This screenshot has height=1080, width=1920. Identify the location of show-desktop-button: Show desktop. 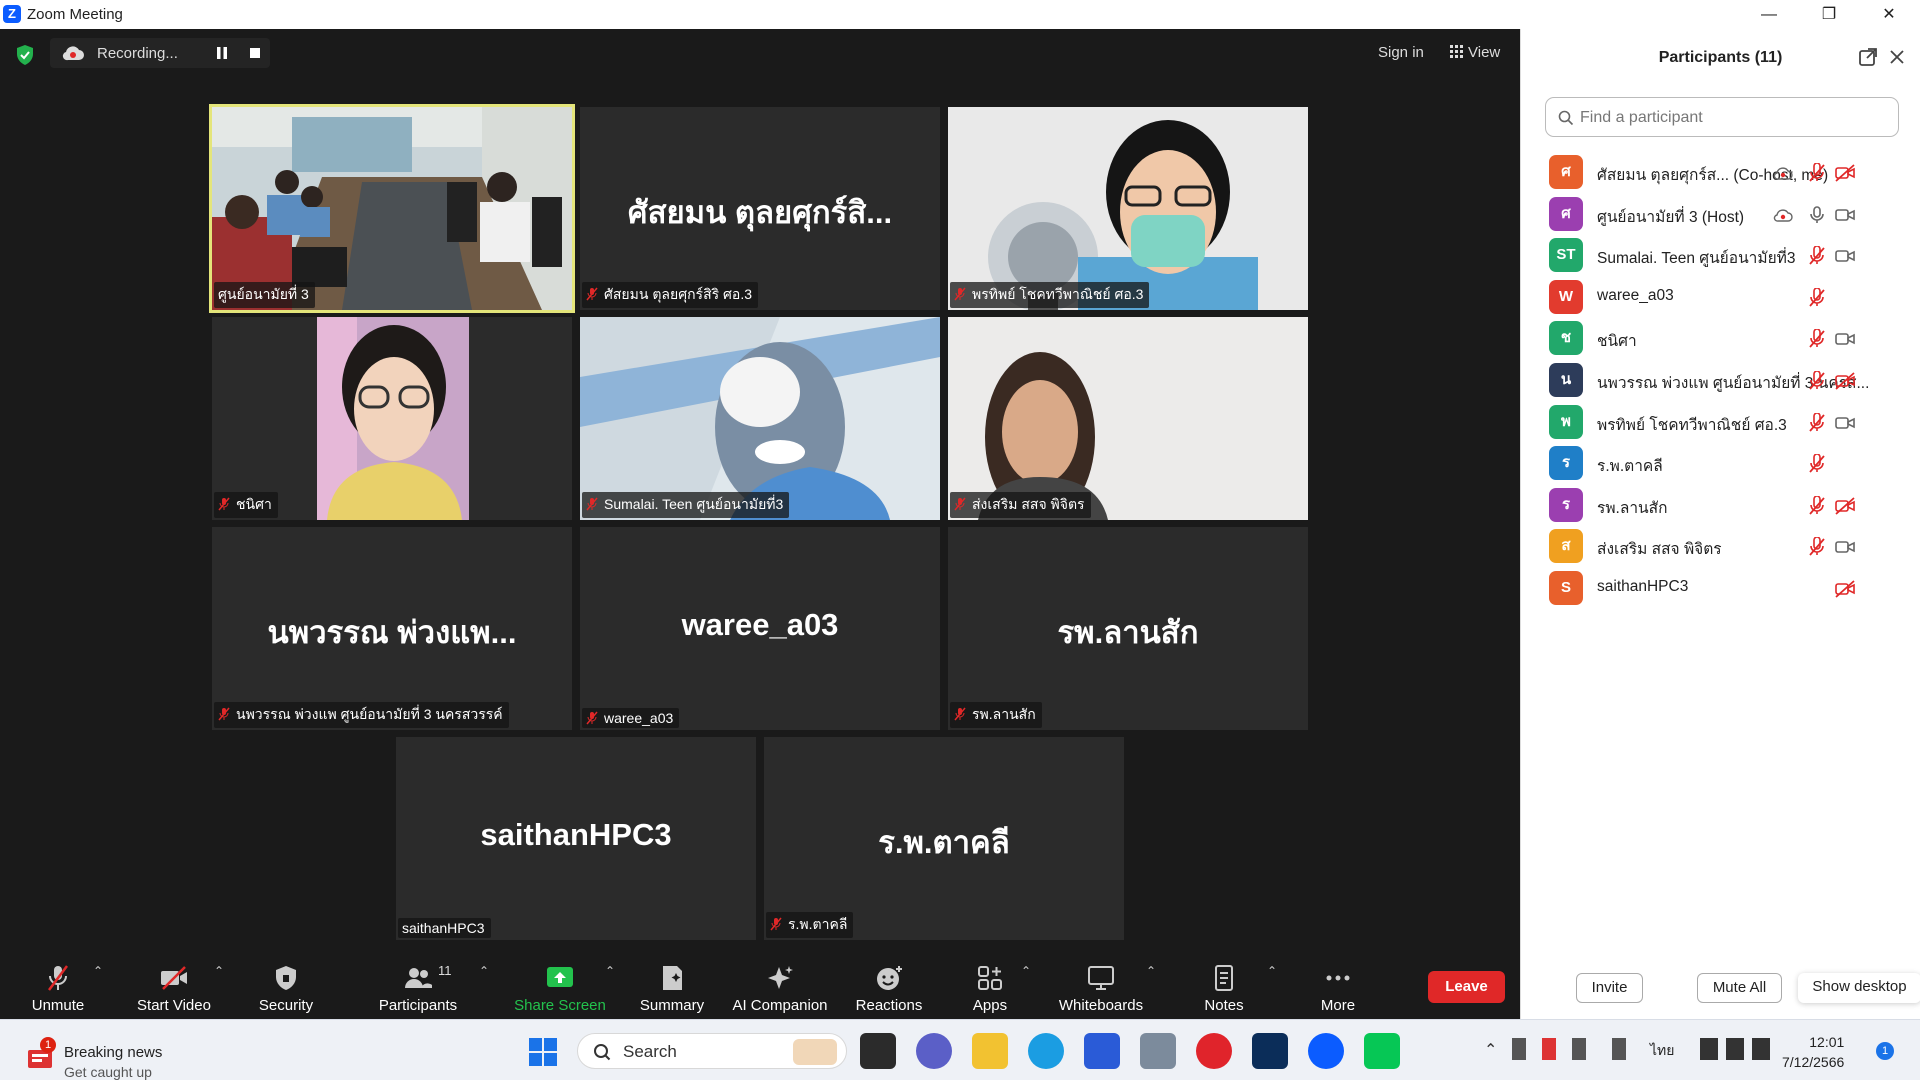
(1859, 988).